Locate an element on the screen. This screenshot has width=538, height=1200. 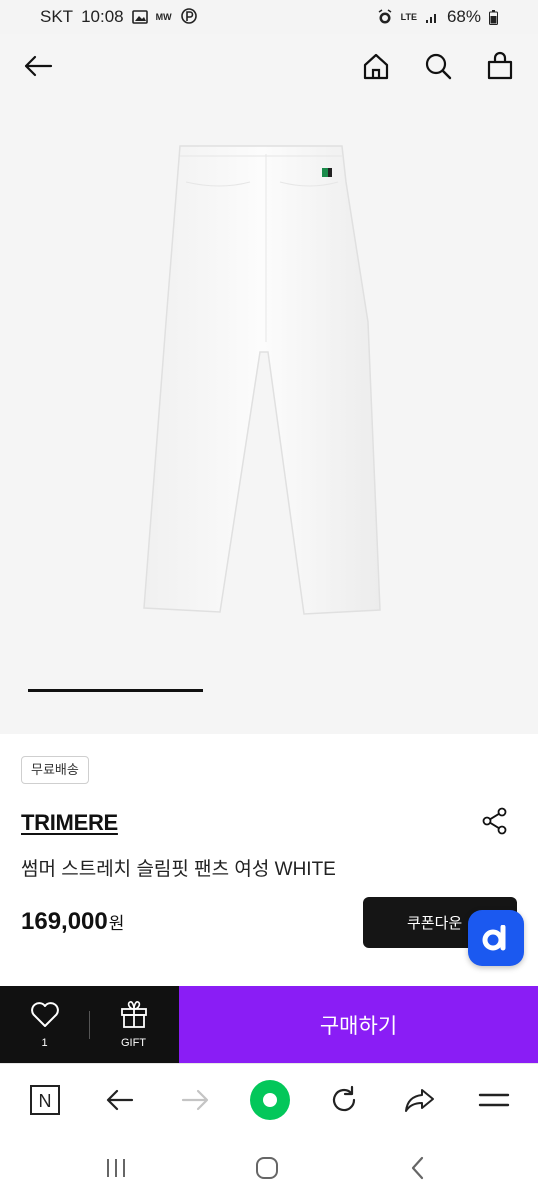
brand-link: TRIMERE is located at coordinates (69, 823).